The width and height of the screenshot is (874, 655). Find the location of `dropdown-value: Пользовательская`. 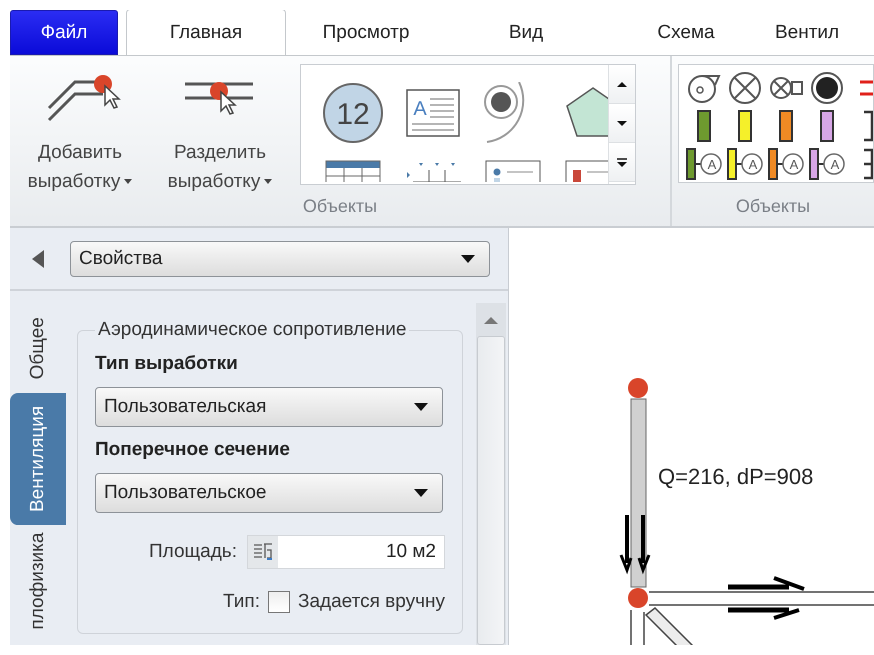

dropdown-value: Пользовательская is located at coordinates (185, 407).